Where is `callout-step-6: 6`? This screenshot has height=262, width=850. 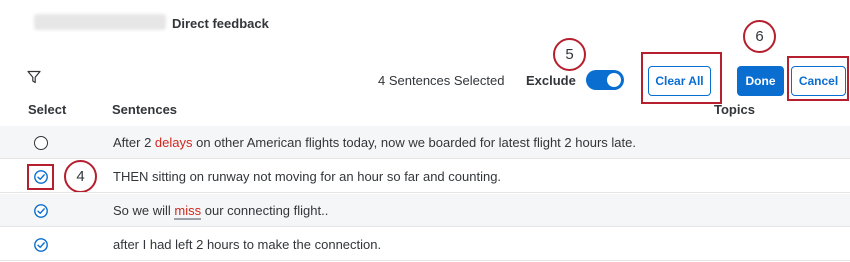
callout-step-6: 6 is located at coordinates (759, 36).